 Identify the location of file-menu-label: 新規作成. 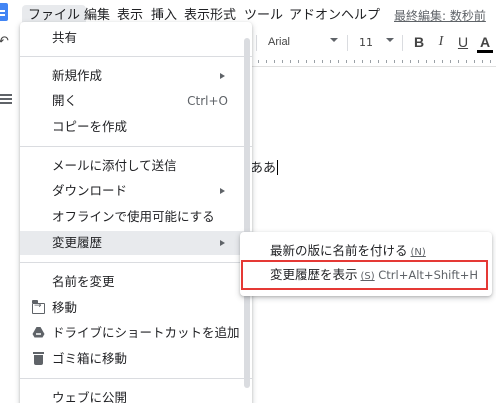
(77, 75).